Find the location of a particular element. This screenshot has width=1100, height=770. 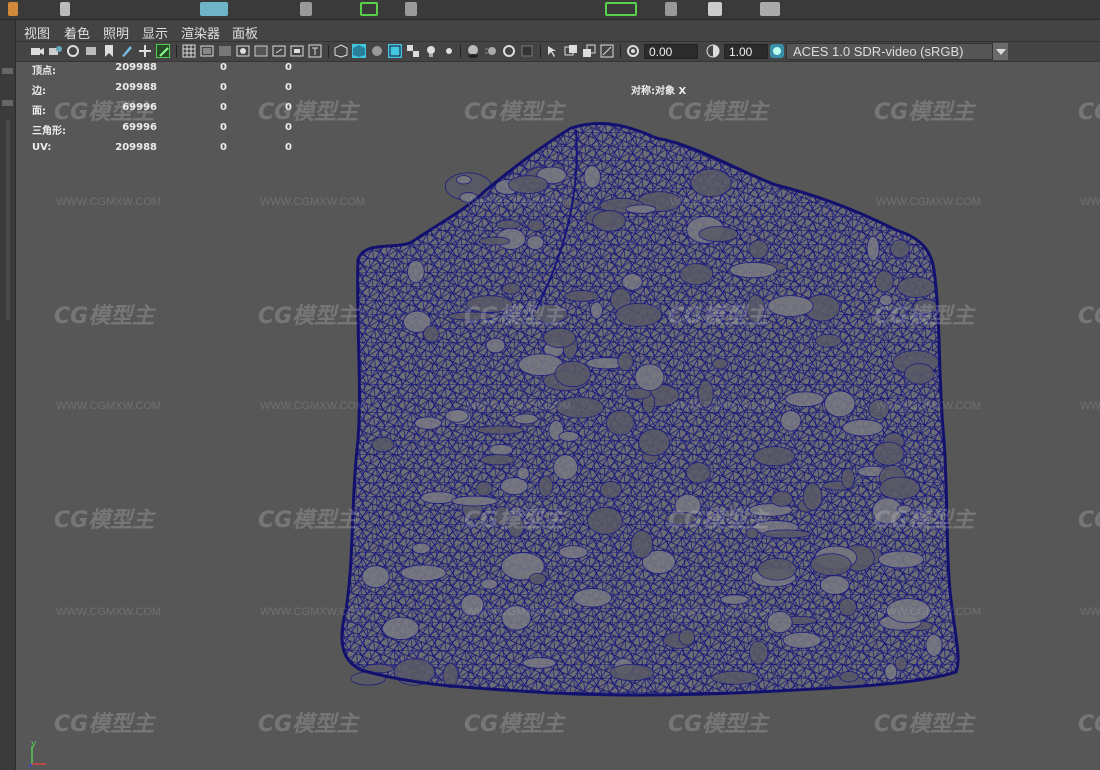

motion-blur-icon is located at coordinates (491, 51).